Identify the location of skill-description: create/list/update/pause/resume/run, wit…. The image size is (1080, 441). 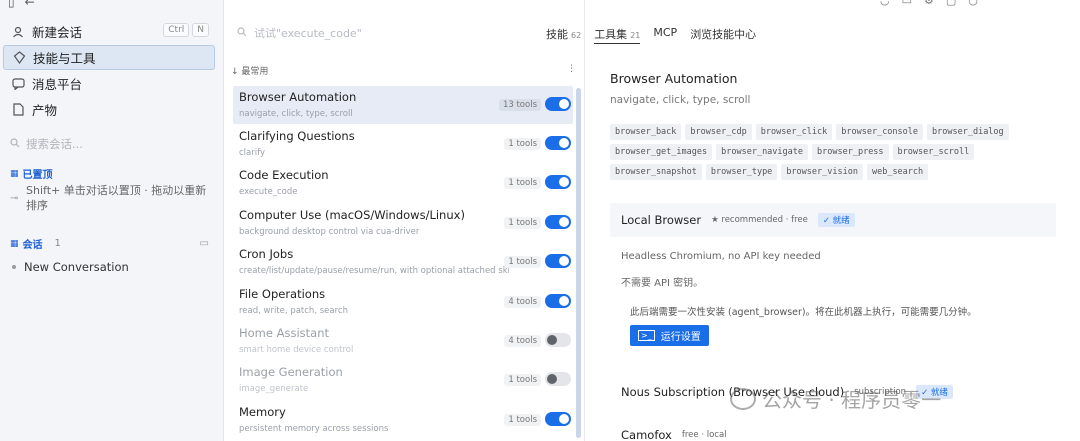
(374, 271).